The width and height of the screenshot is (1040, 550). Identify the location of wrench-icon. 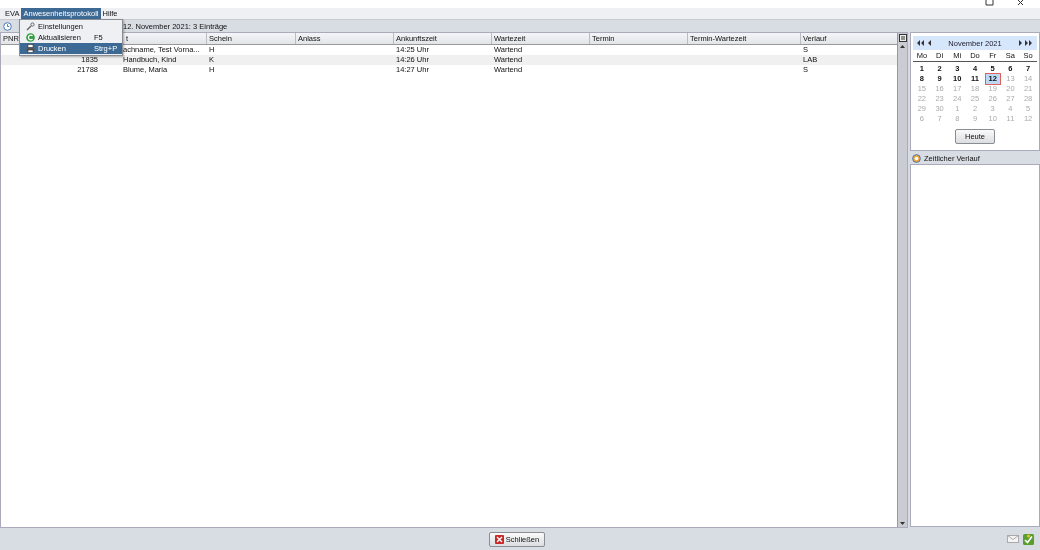
(30, 26).